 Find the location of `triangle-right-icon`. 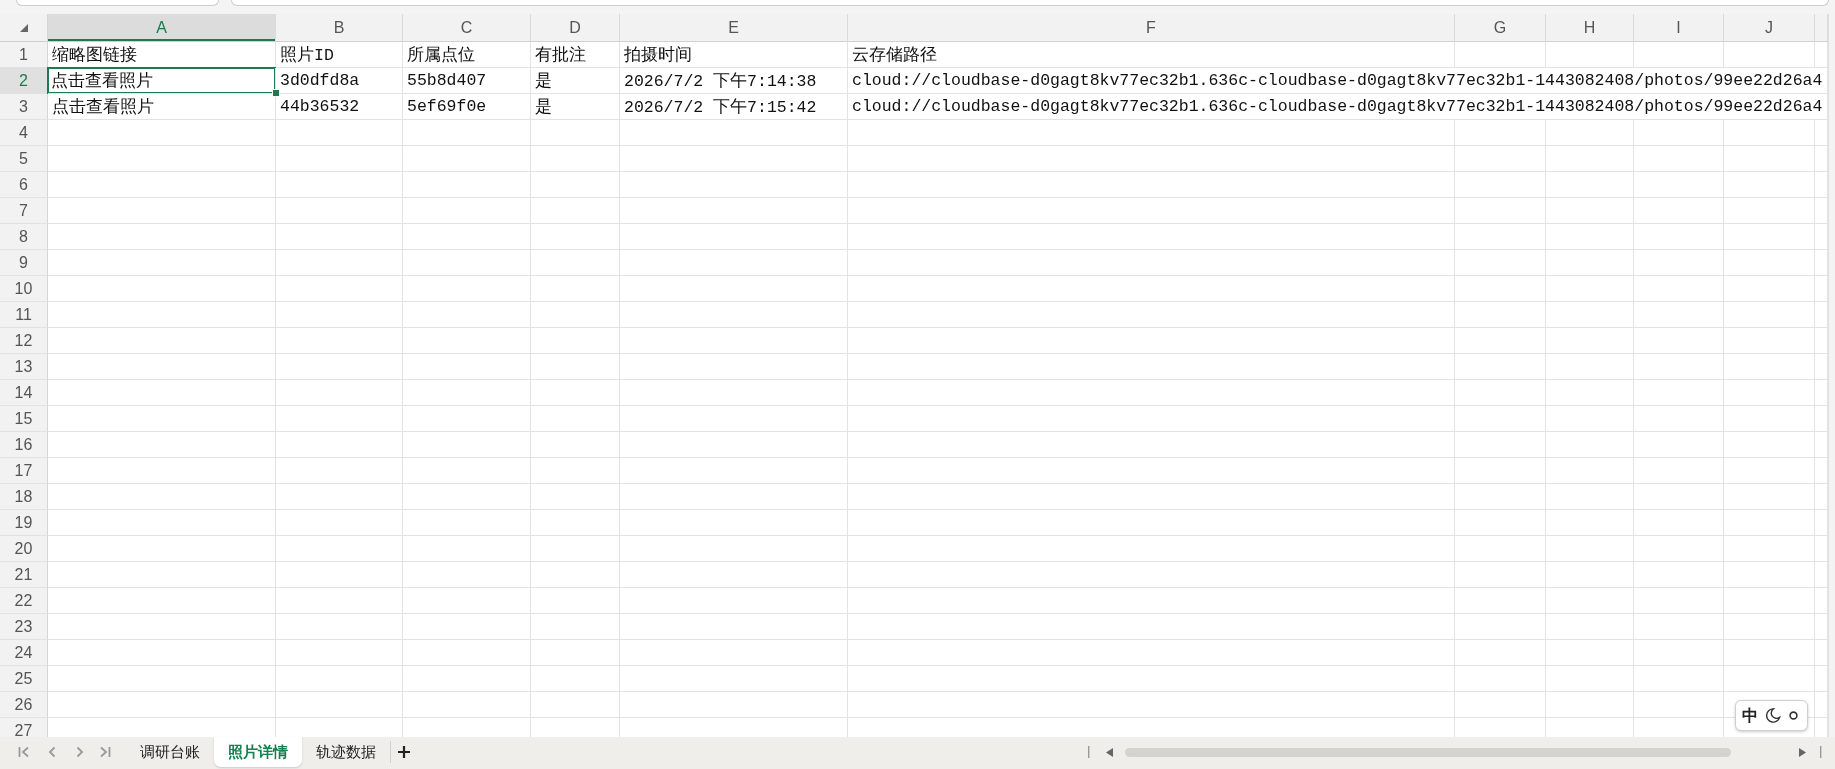

triangle-right-icon is located at coordinates (1802, 752).